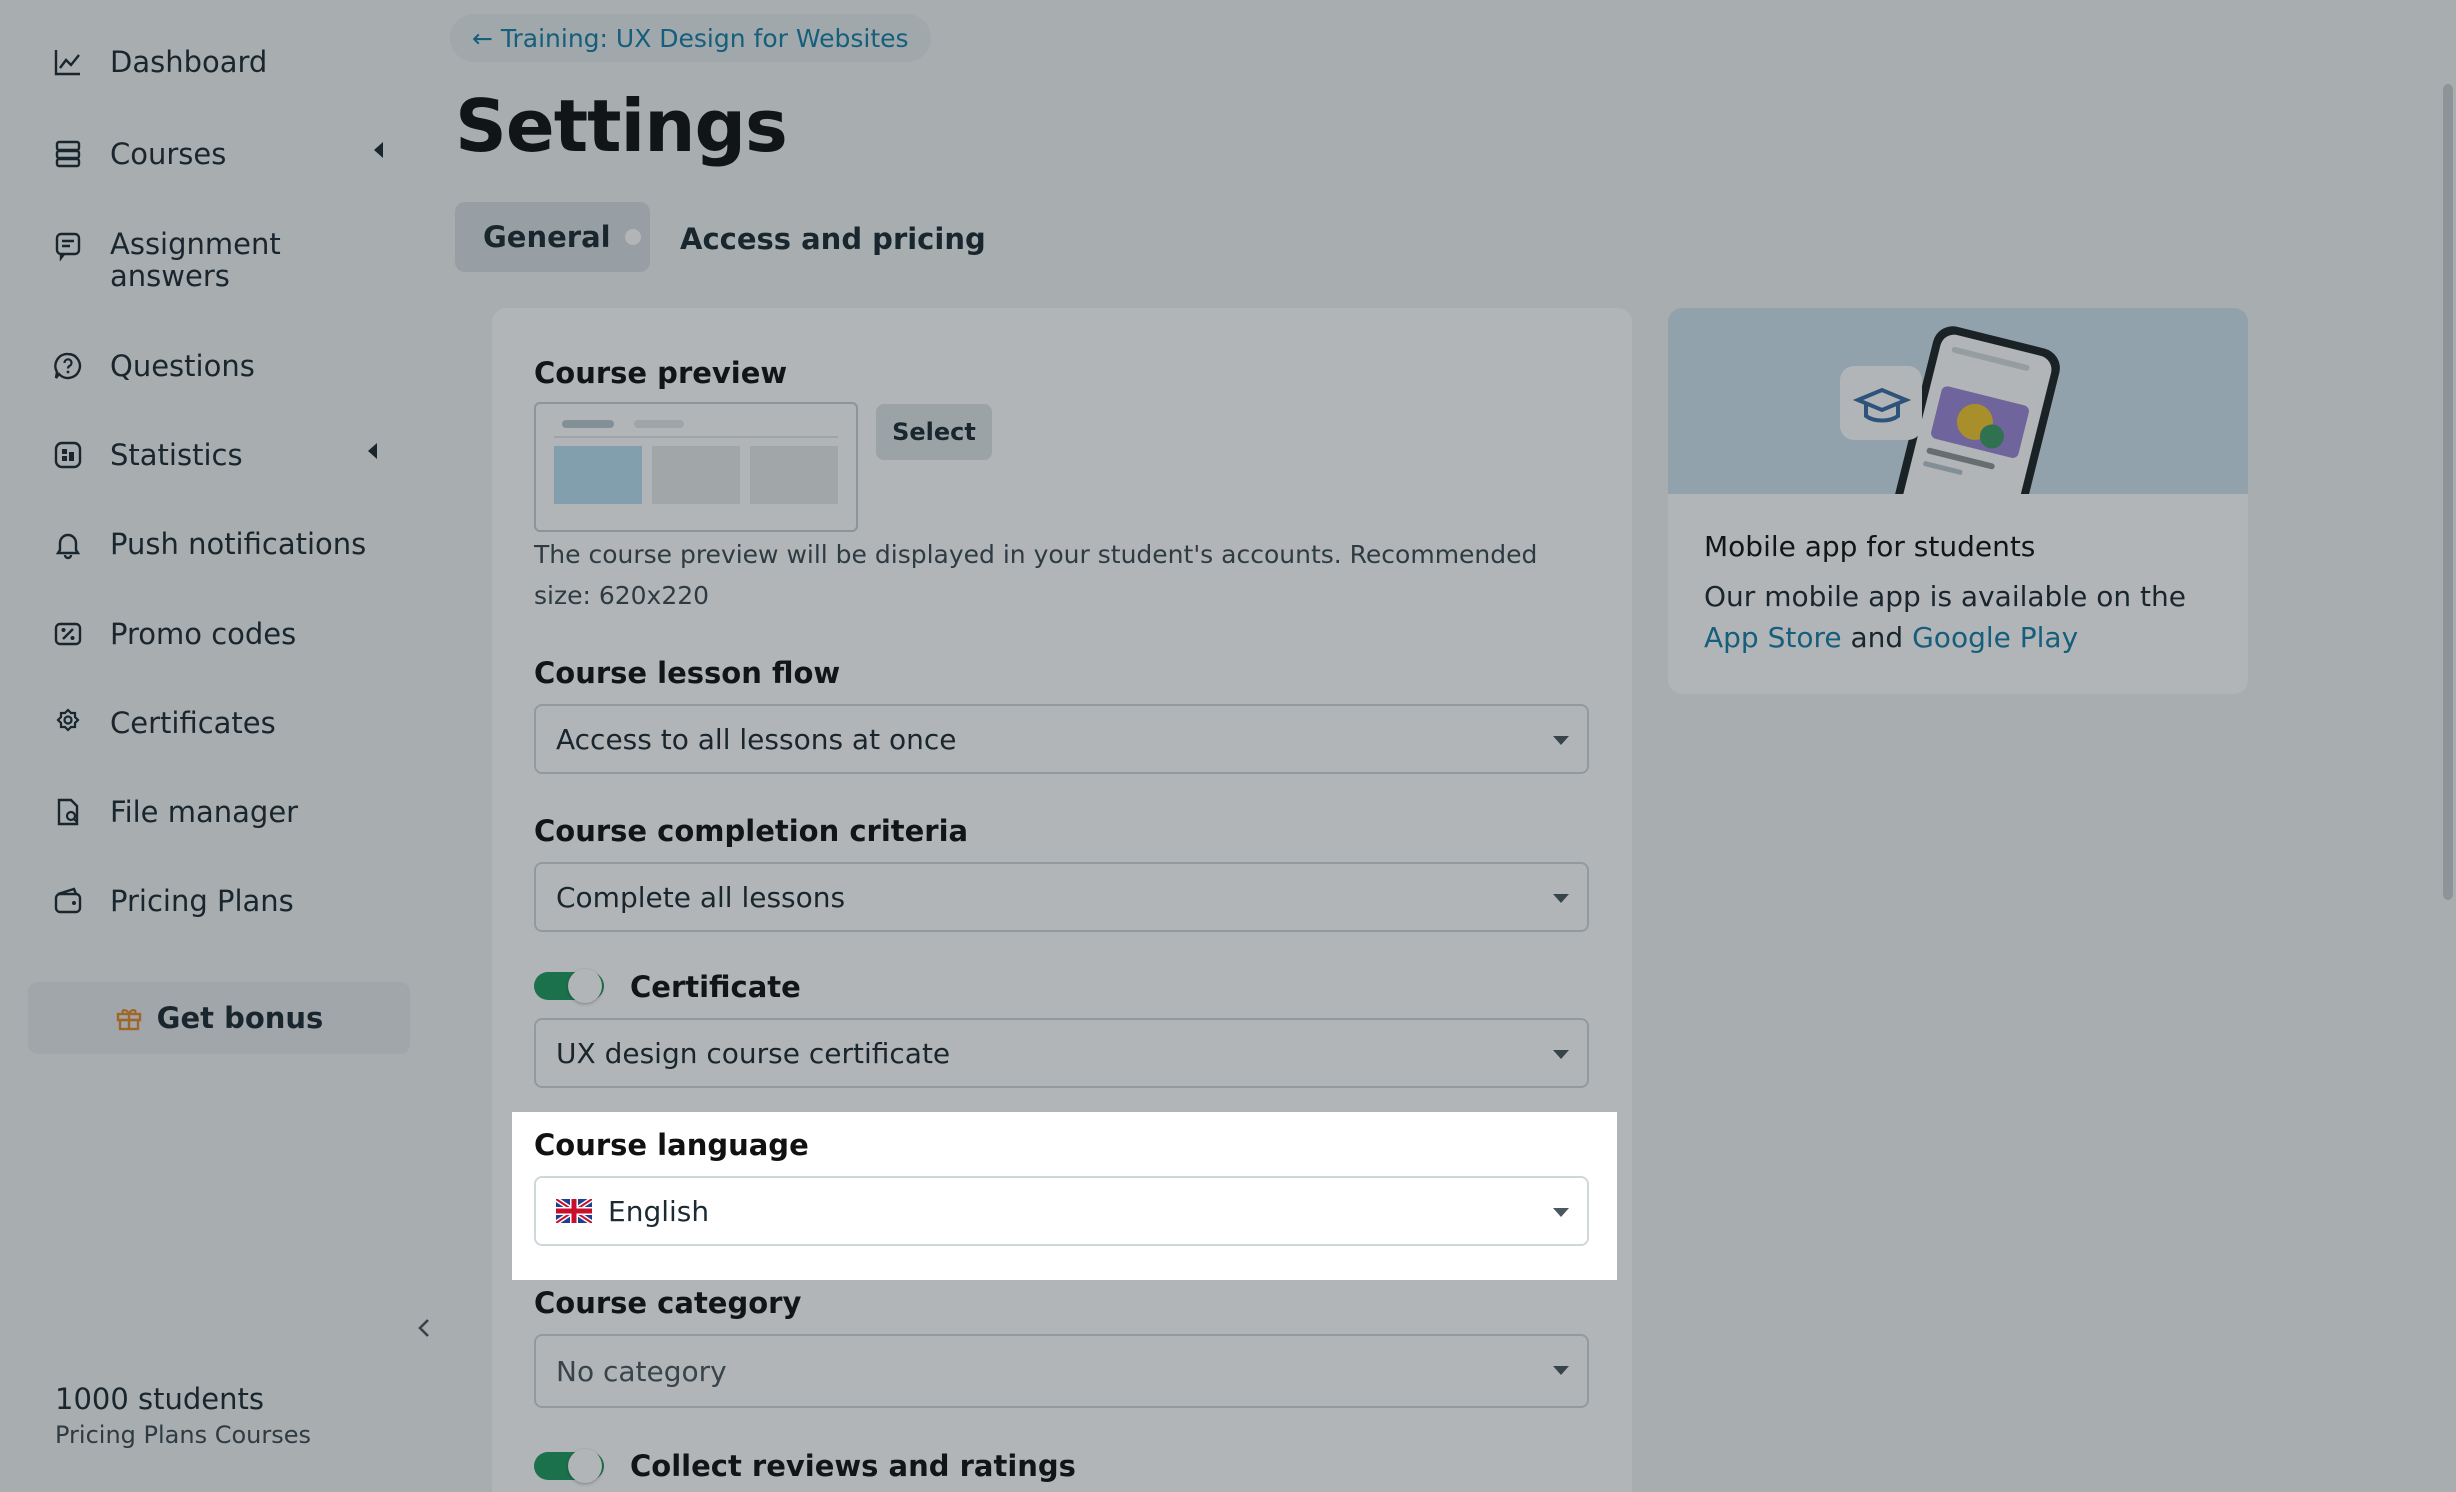 This screenshot has height=1492, width=2456. What do you see at coordinates (833, 239) in the screenshot?
I see `tab-access-and-pricing: Access and pricing` at bounding box center [833, 239].